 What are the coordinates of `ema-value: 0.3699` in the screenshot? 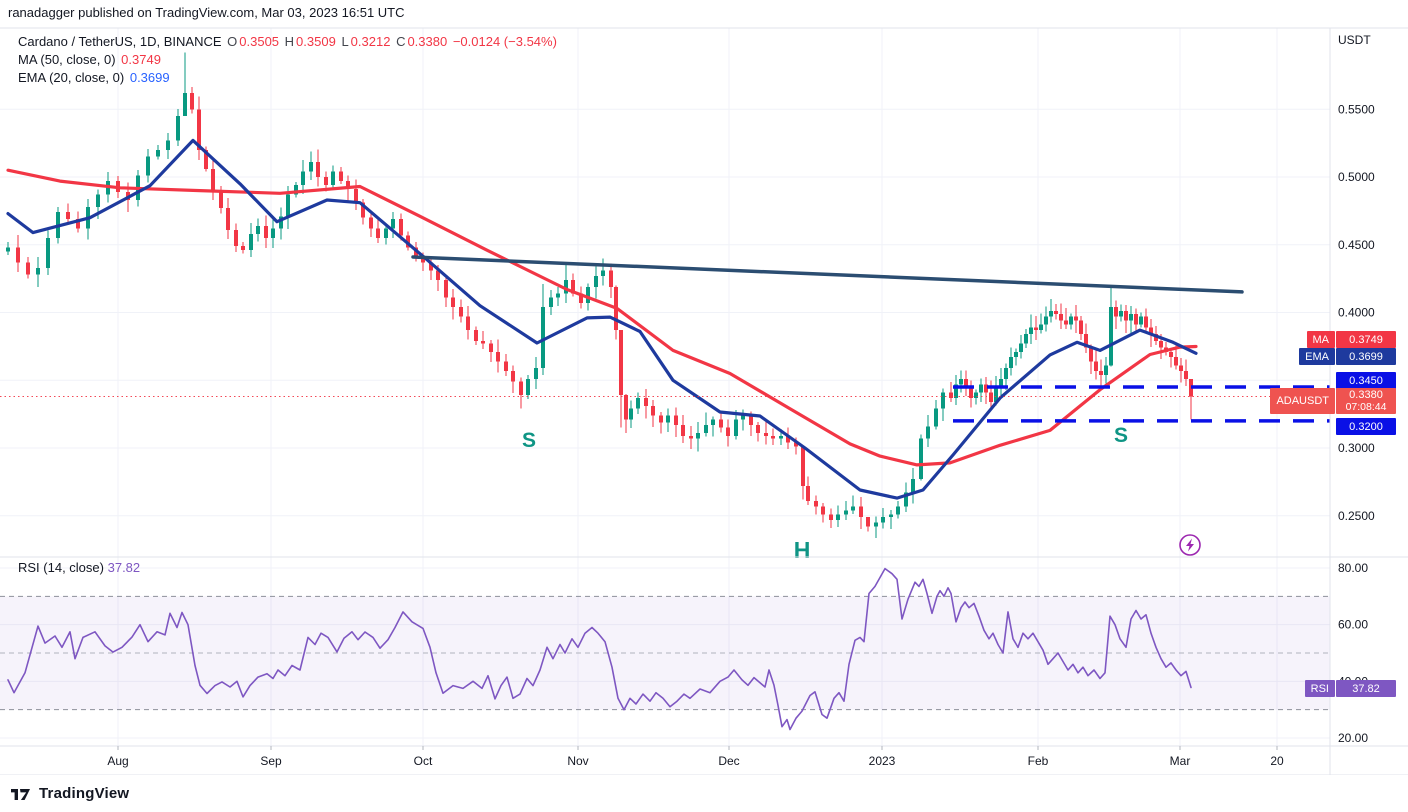 It's located at (149, 77).